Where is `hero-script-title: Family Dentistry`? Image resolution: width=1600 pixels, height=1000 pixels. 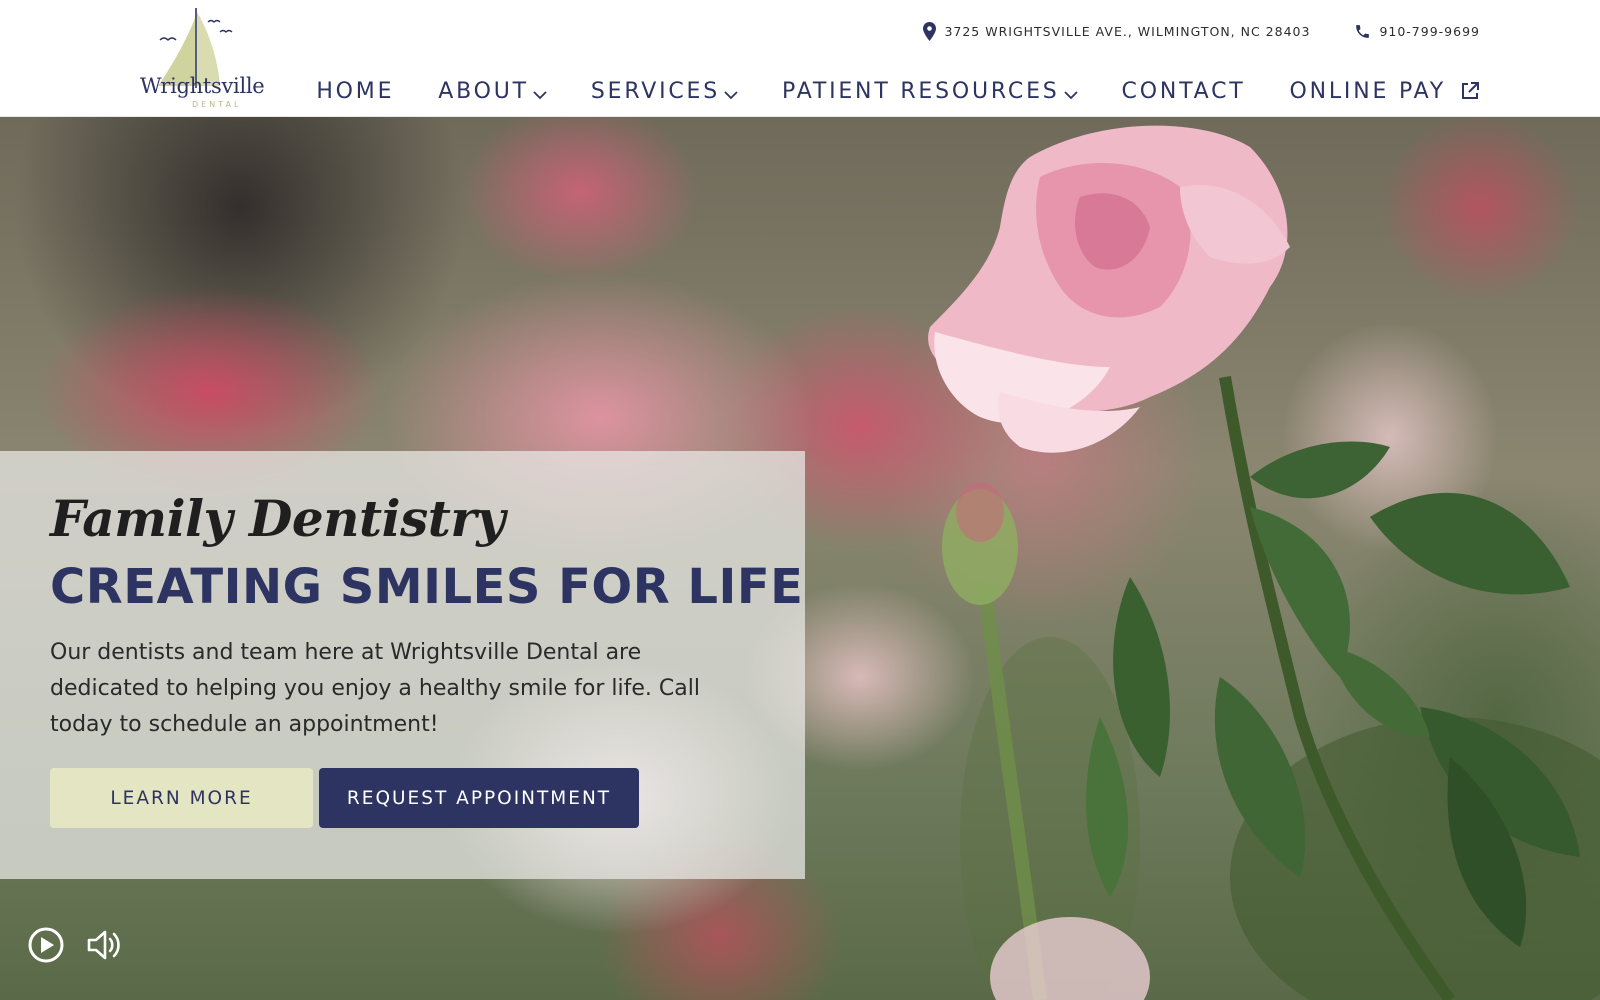
hero-script-title: Family Dentistry is located at coordinates (277, 518).